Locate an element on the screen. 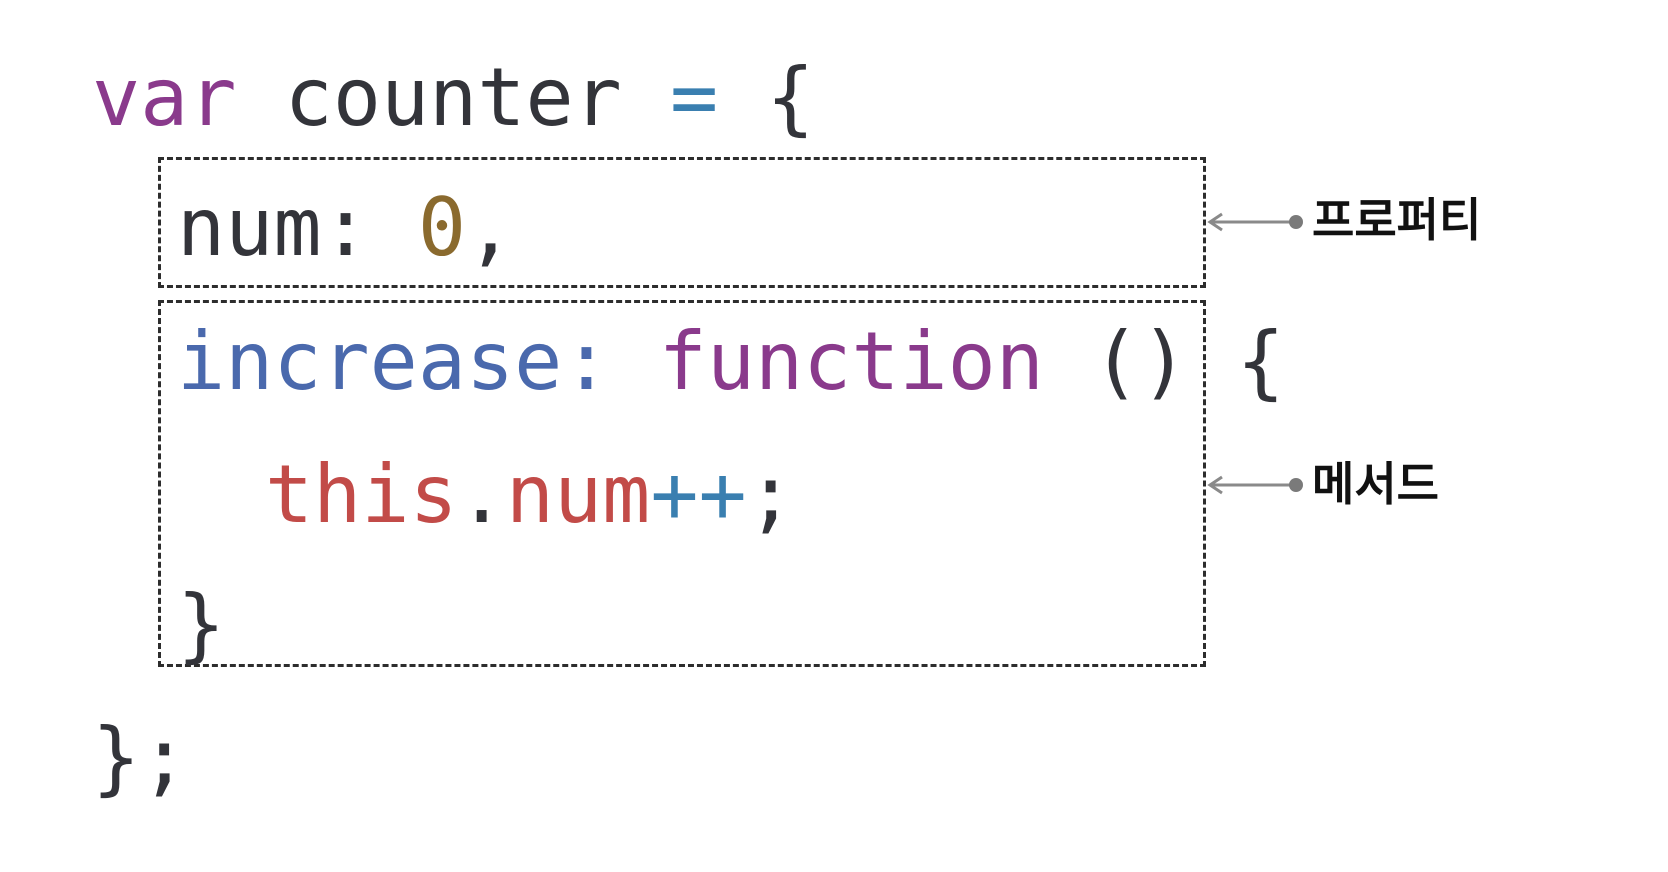 The height and width of the screenshot is (872, 1668). property-label: 프로퍼티 is located at coordinates (1397, 220).